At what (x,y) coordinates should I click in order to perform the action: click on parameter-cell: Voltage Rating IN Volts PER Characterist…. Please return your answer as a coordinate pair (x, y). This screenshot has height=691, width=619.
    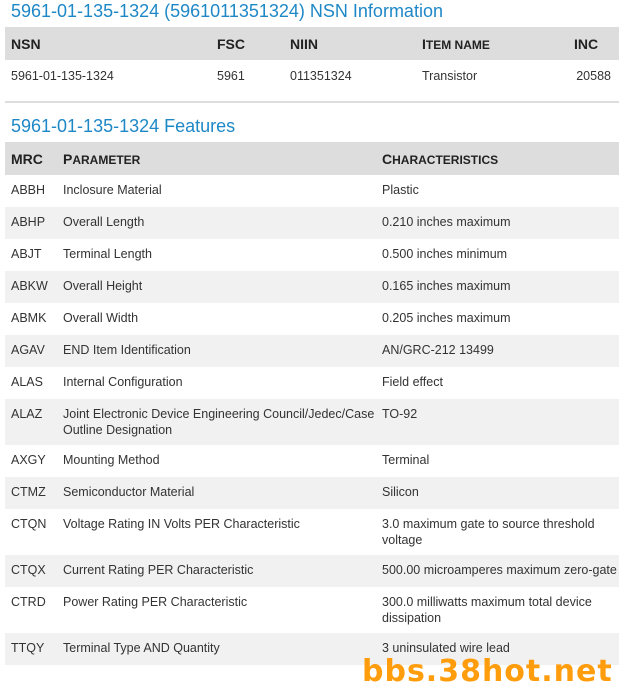
    Looking at the image, I should click on (181, 524).